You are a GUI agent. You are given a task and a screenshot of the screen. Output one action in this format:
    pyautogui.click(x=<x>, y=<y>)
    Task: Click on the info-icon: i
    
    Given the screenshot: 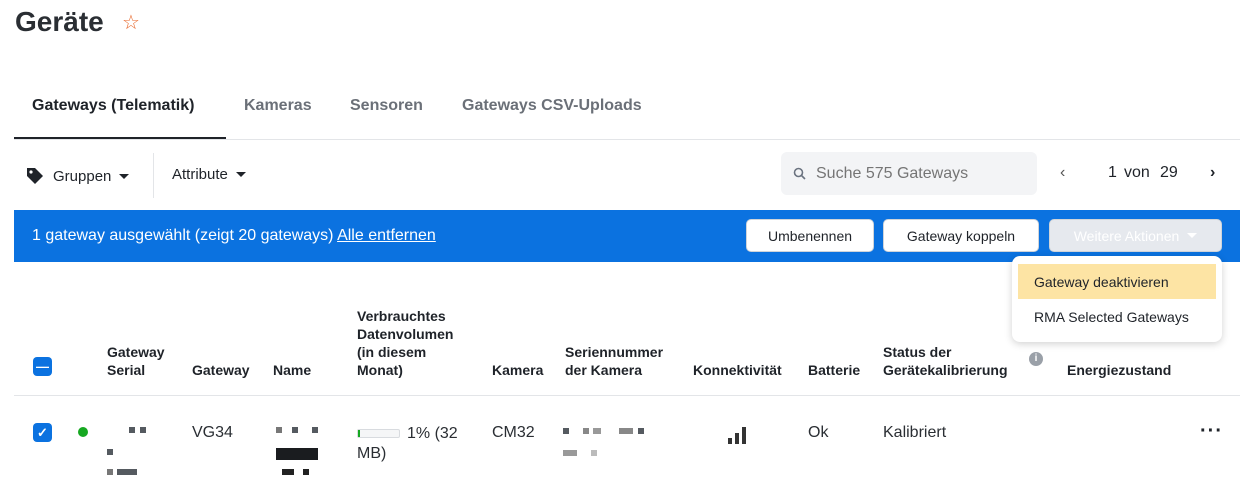 What is the action you would take?
    pyautogui.click(x=1036, y=359)
    